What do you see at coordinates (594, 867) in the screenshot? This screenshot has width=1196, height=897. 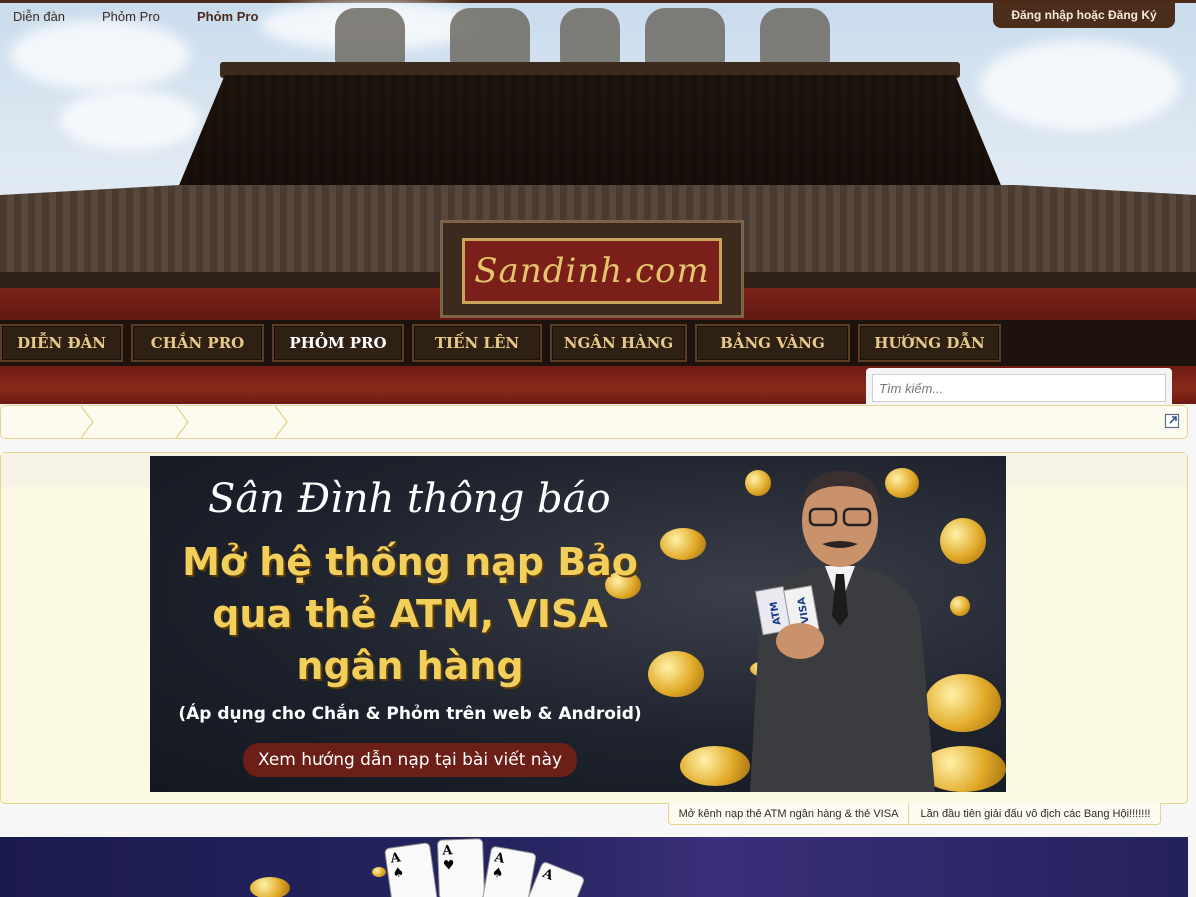 I see `secondary-banner: A ♠ A ♥ A ♠ A` at bounding box center [594, 867].